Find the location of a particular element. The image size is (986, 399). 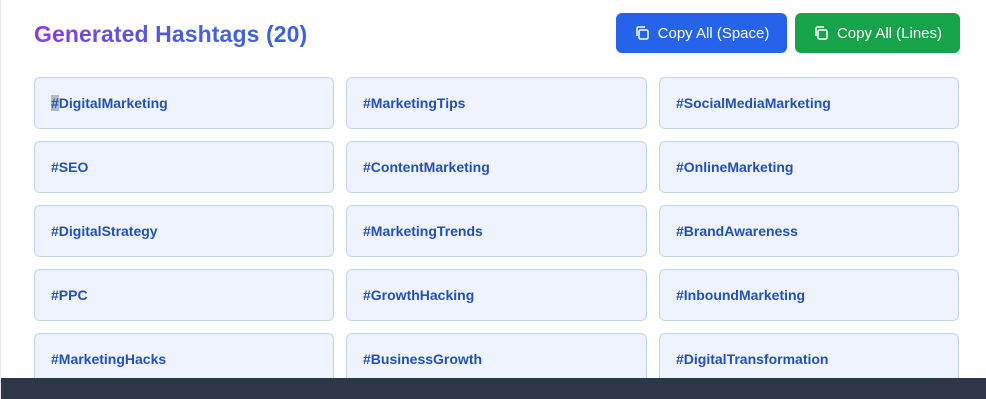

results-header: Generated Hashtags (20) Copy All (Space) is located at coordinates (497, 33).